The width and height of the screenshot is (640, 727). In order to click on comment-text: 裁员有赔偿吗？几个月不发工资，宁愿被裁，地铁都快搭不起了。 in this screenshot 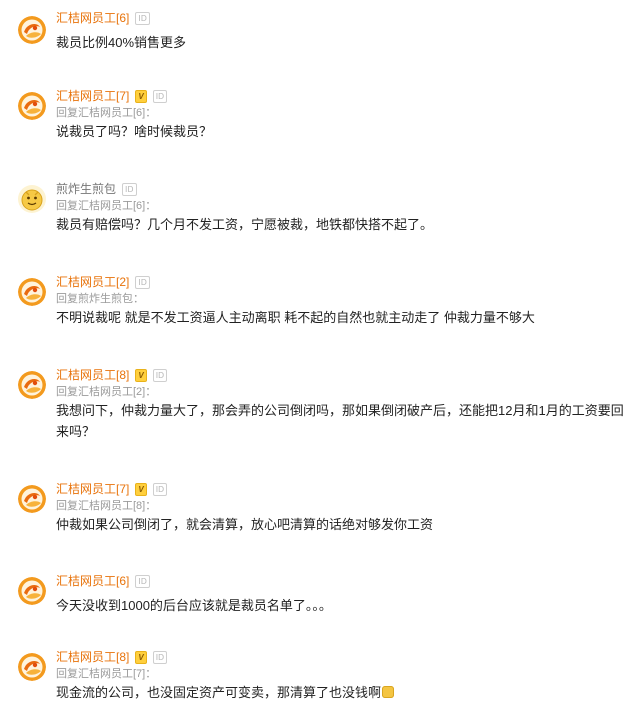, I will do `click(245, 224)`.